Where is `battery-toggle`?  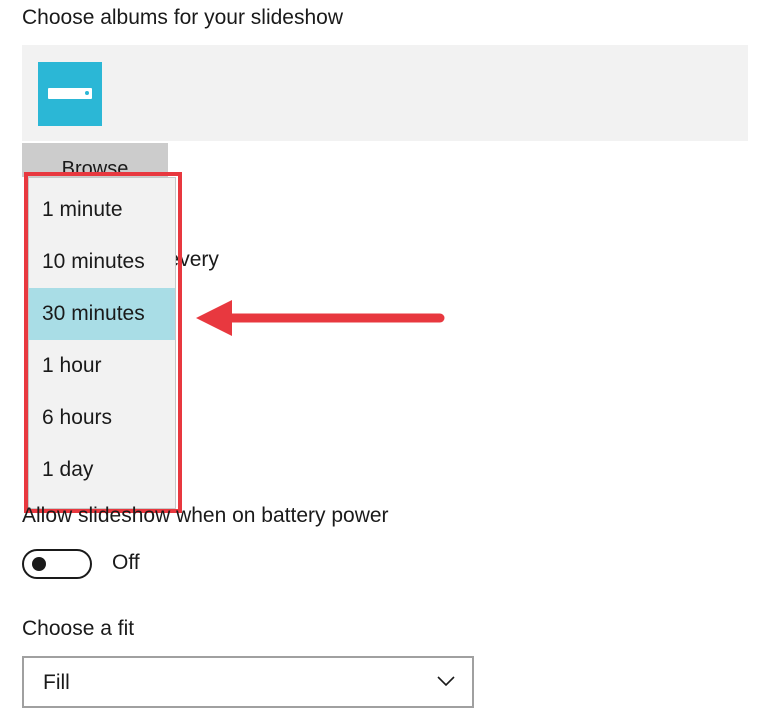 battery-toggle is located at coordinates (57, 564).